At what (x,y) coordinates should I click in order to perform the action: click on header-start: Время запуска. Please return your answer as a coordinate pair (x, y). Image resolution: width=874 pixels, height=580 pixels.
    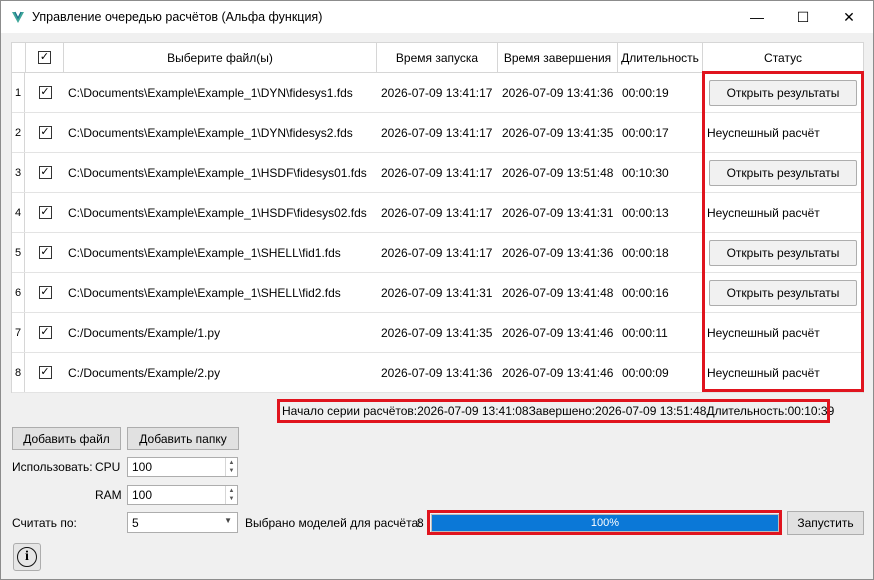
    Looking at the image, I should click on (437, 57).